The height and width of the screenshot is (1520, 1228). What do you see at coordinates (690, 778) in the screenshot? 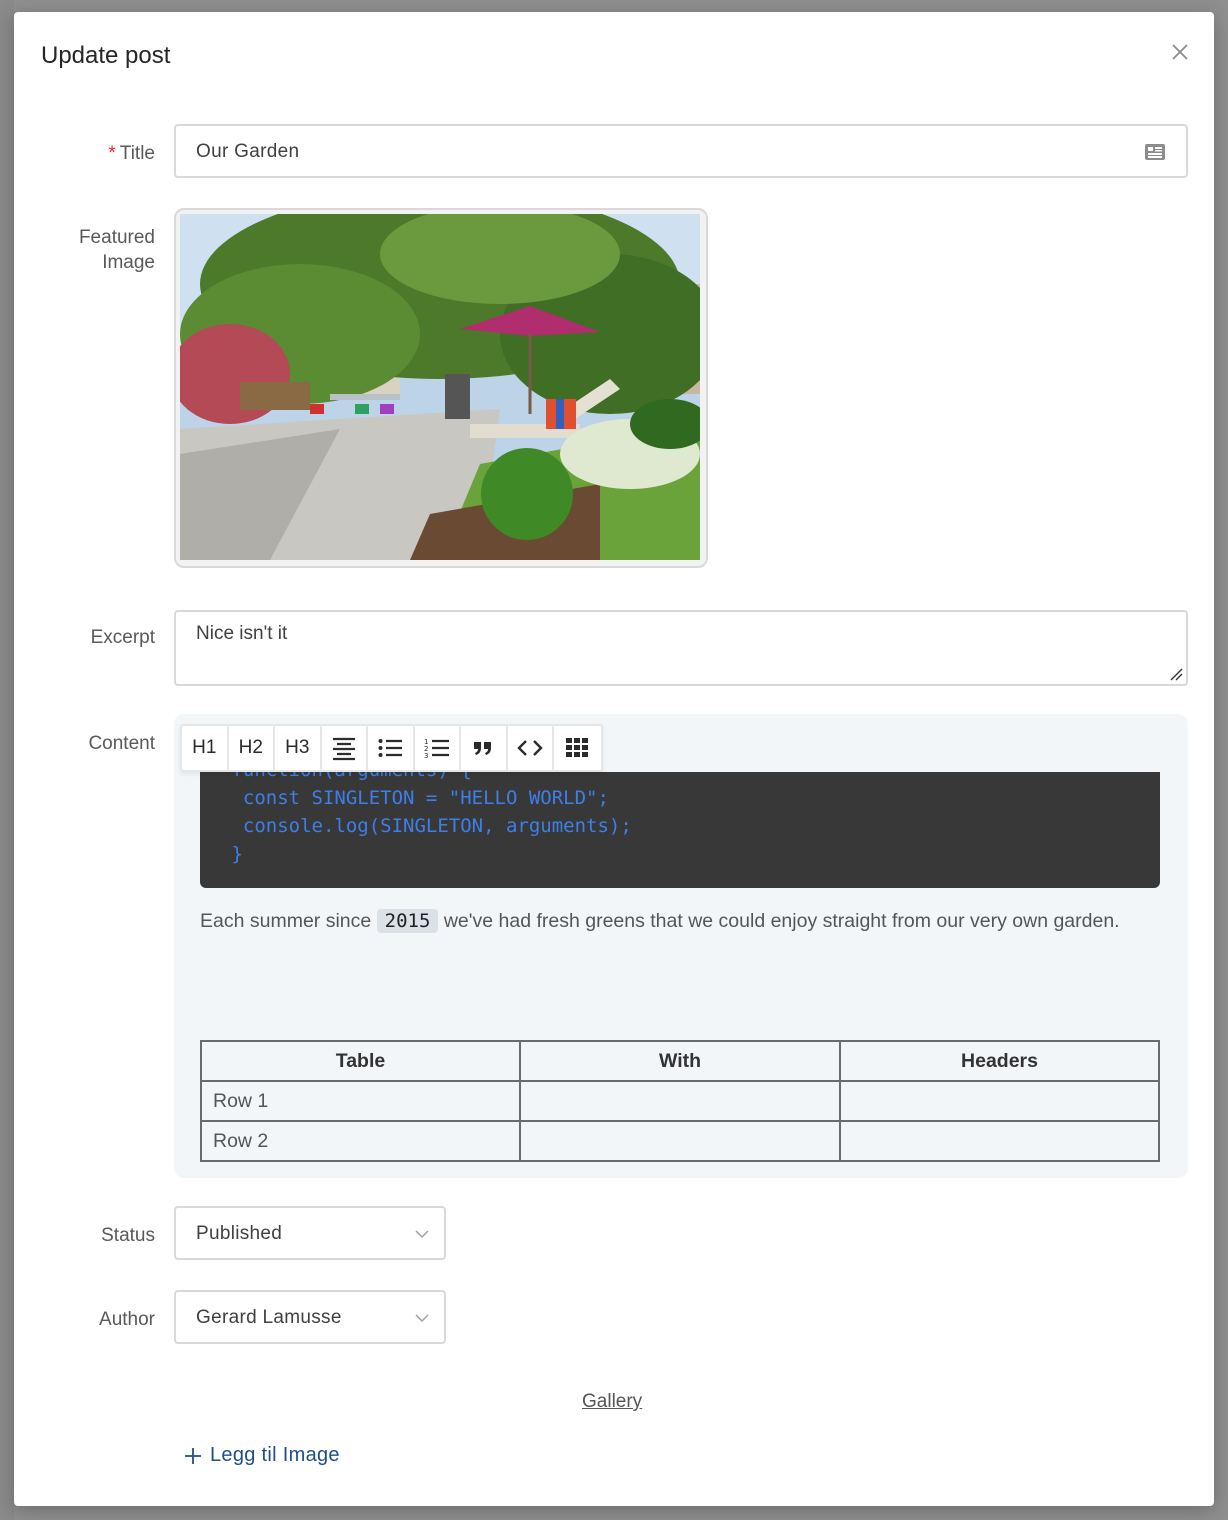
I see `code-line: function(arguments) {` at bounding box center [690, 778].